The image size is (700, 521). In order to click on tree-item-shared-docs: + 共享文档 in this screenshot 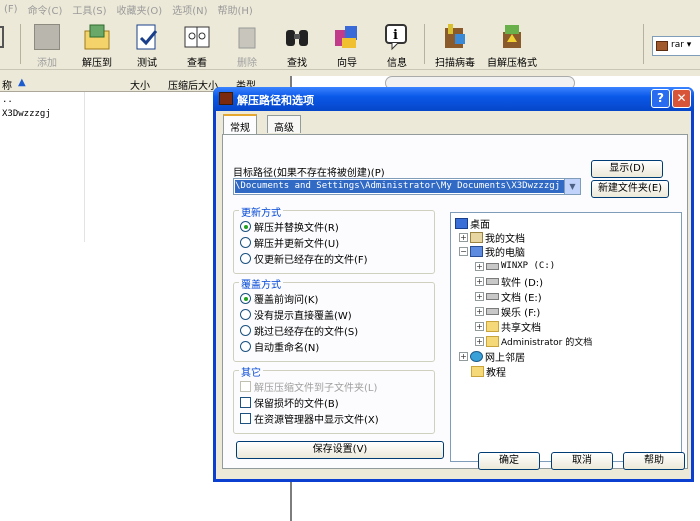, I will do `click(508, 326)`.